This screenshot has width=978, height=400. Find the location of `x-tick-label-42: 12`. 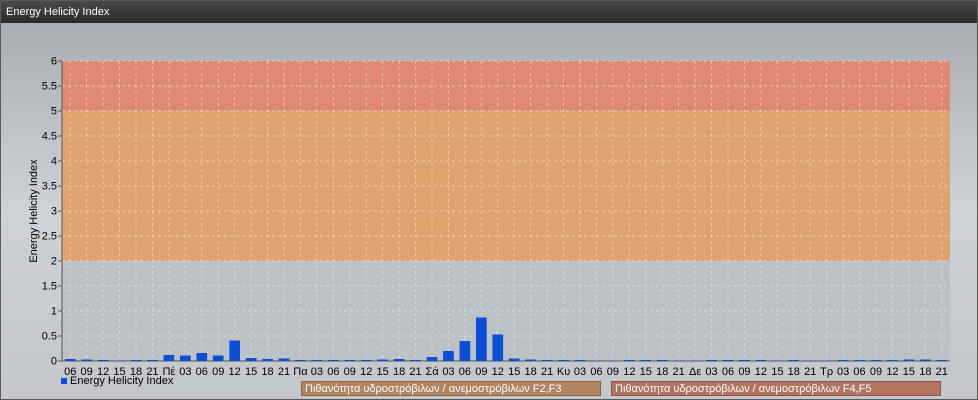

x-tick-label-42: 12 is located at coordinates (761, 372).